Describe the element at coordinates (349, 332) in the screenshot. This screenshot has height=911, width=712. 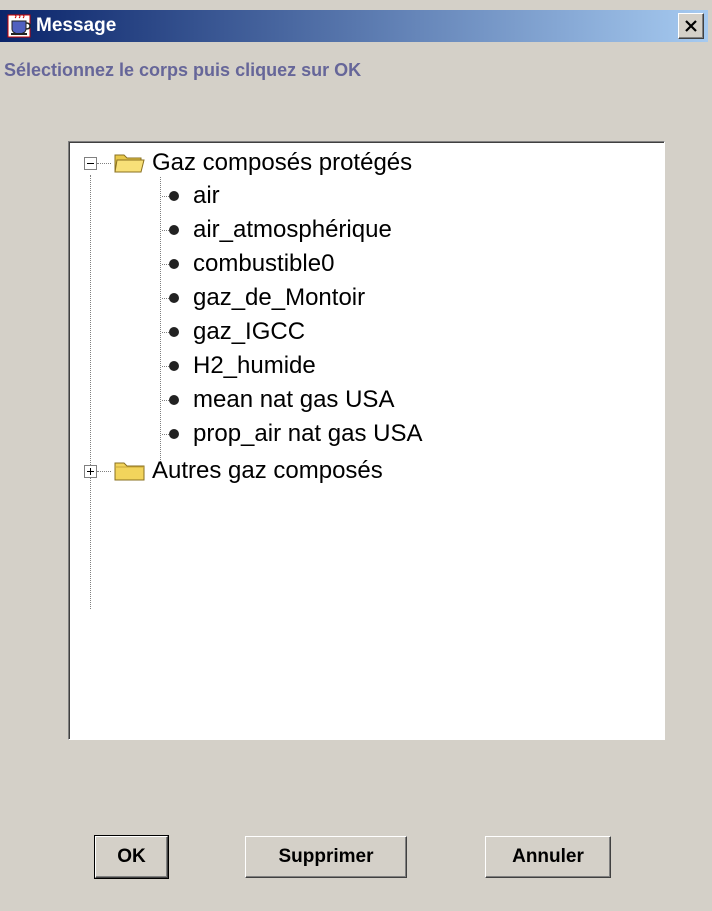
I see `tree-item: gaz_IGCC` at that location.